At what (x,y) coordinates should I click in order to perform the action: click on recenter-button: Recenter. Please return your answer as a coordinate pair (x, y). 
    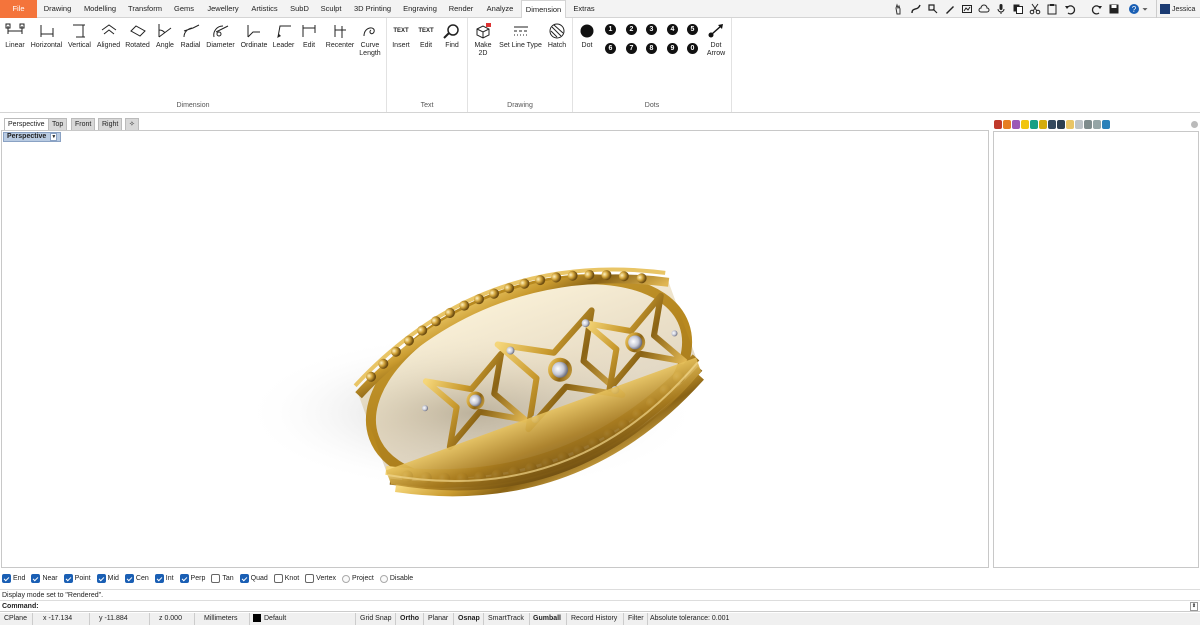
    Looking at the image, I should click on (340, 35).